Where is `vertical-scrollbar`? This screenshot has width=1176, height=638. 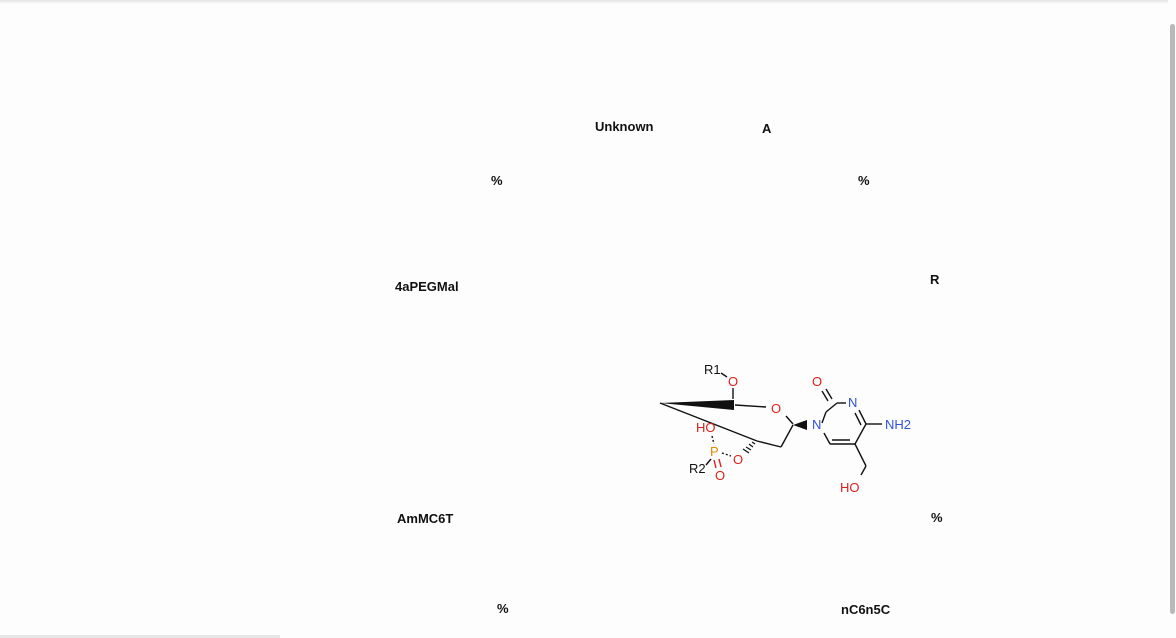 vertical-scrollbar is located at coordinates (1172, 319).